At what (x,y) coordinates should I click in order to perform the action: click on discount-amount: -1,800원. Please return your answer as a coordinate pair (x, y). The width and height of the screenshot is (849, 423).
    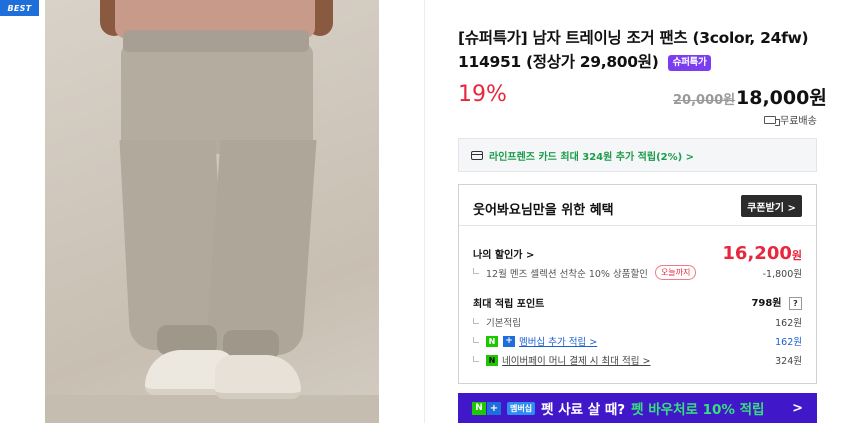
    Looking at the image, I should click on (782, 274).